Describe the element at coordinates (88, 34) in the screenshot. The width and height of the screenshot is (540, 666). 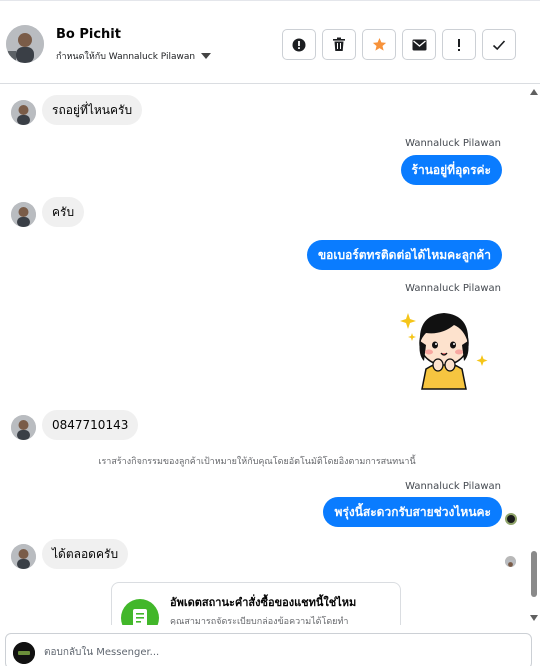
I see `contact-name: Bo Pichit` at that location.